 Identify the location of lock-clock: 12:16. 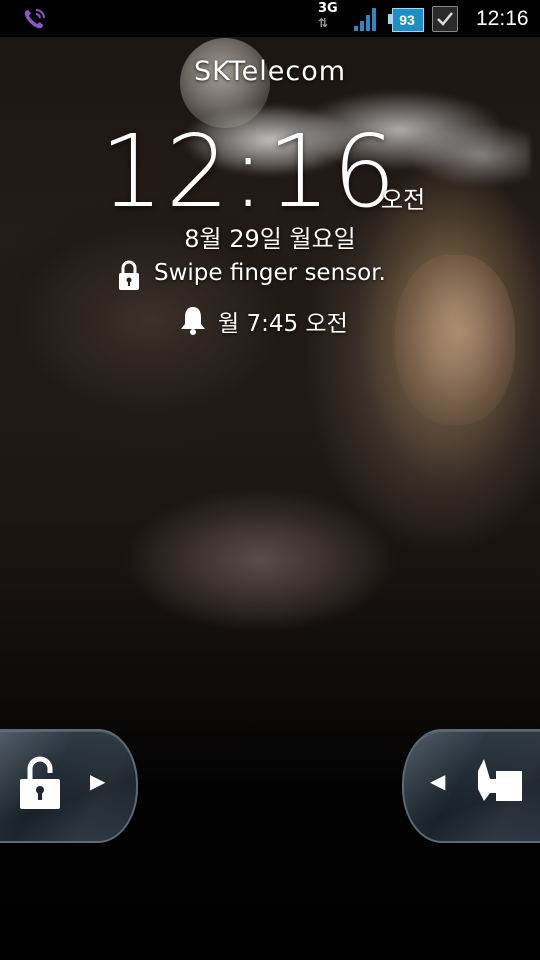
(249, 171).